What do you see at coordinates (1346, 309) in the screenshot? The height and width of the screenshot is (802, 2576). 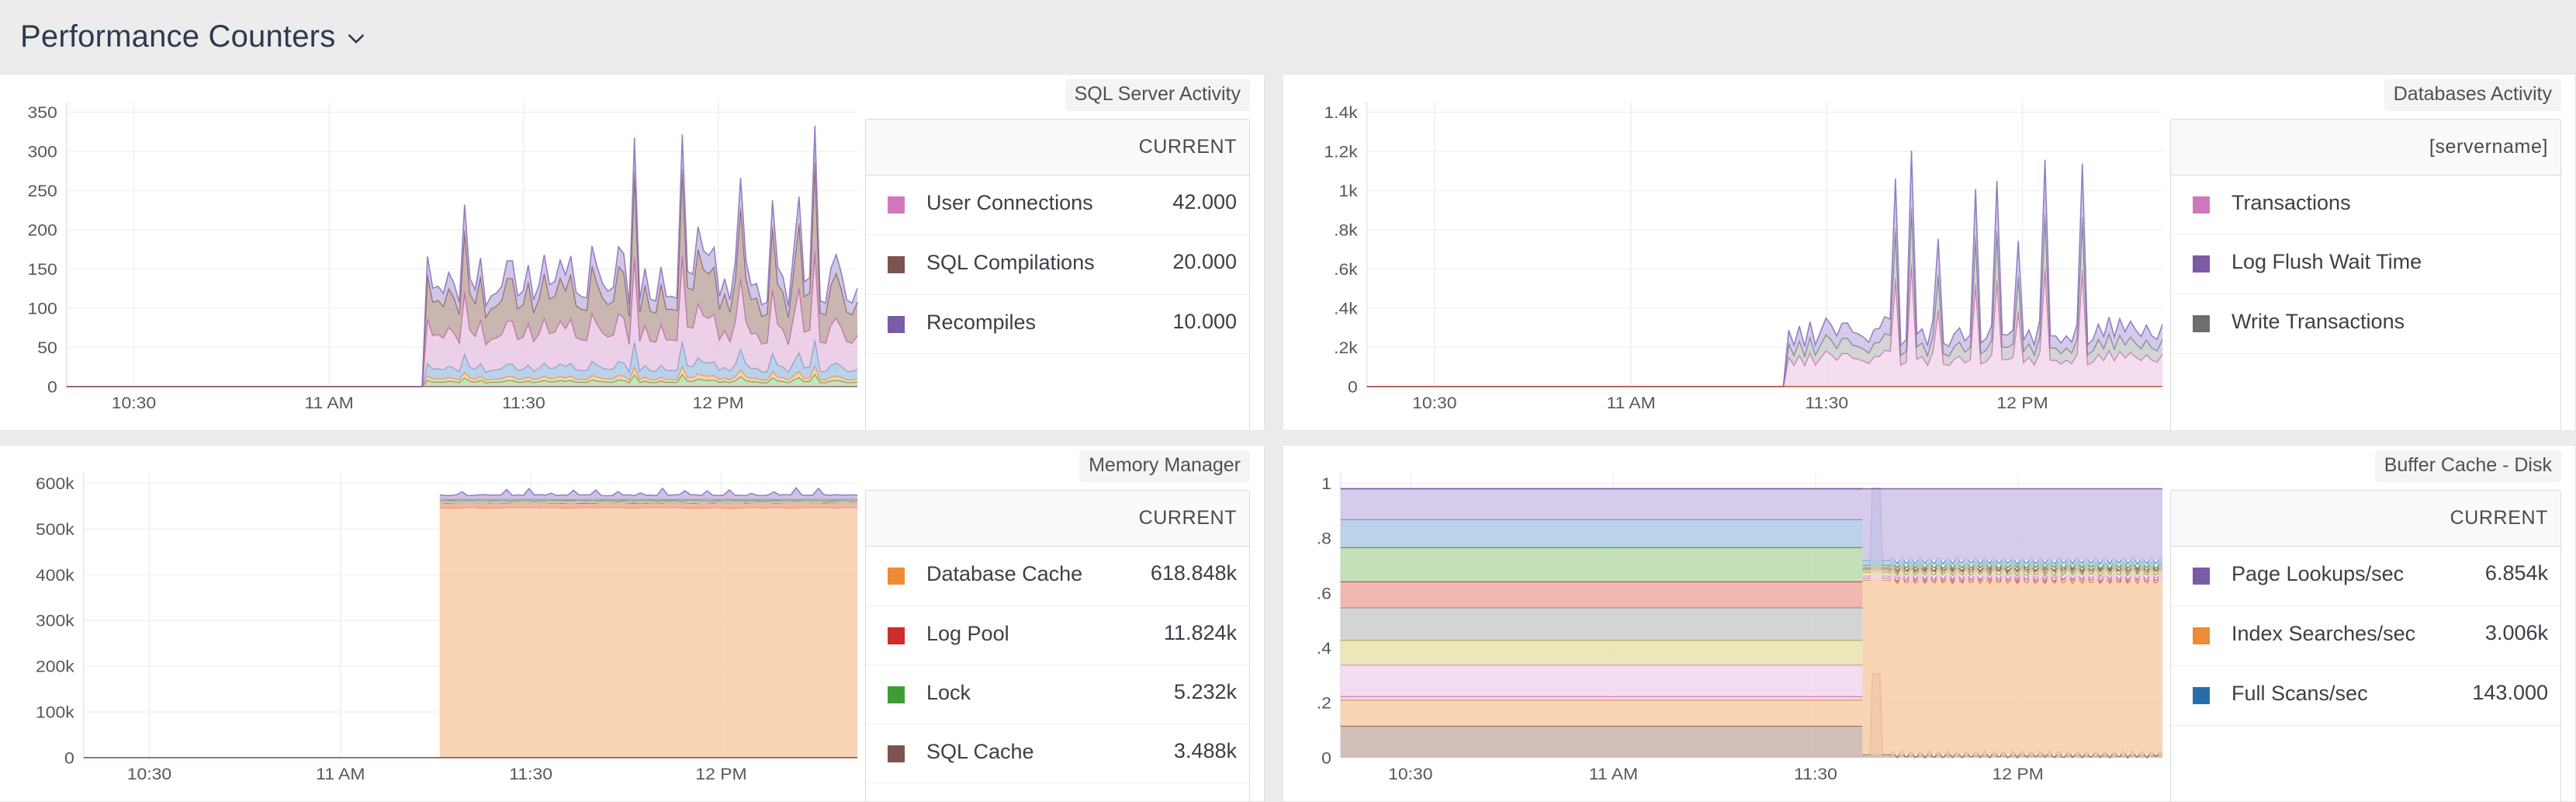 I see `svg-text: .4k` at bounding box center [1346, 309].